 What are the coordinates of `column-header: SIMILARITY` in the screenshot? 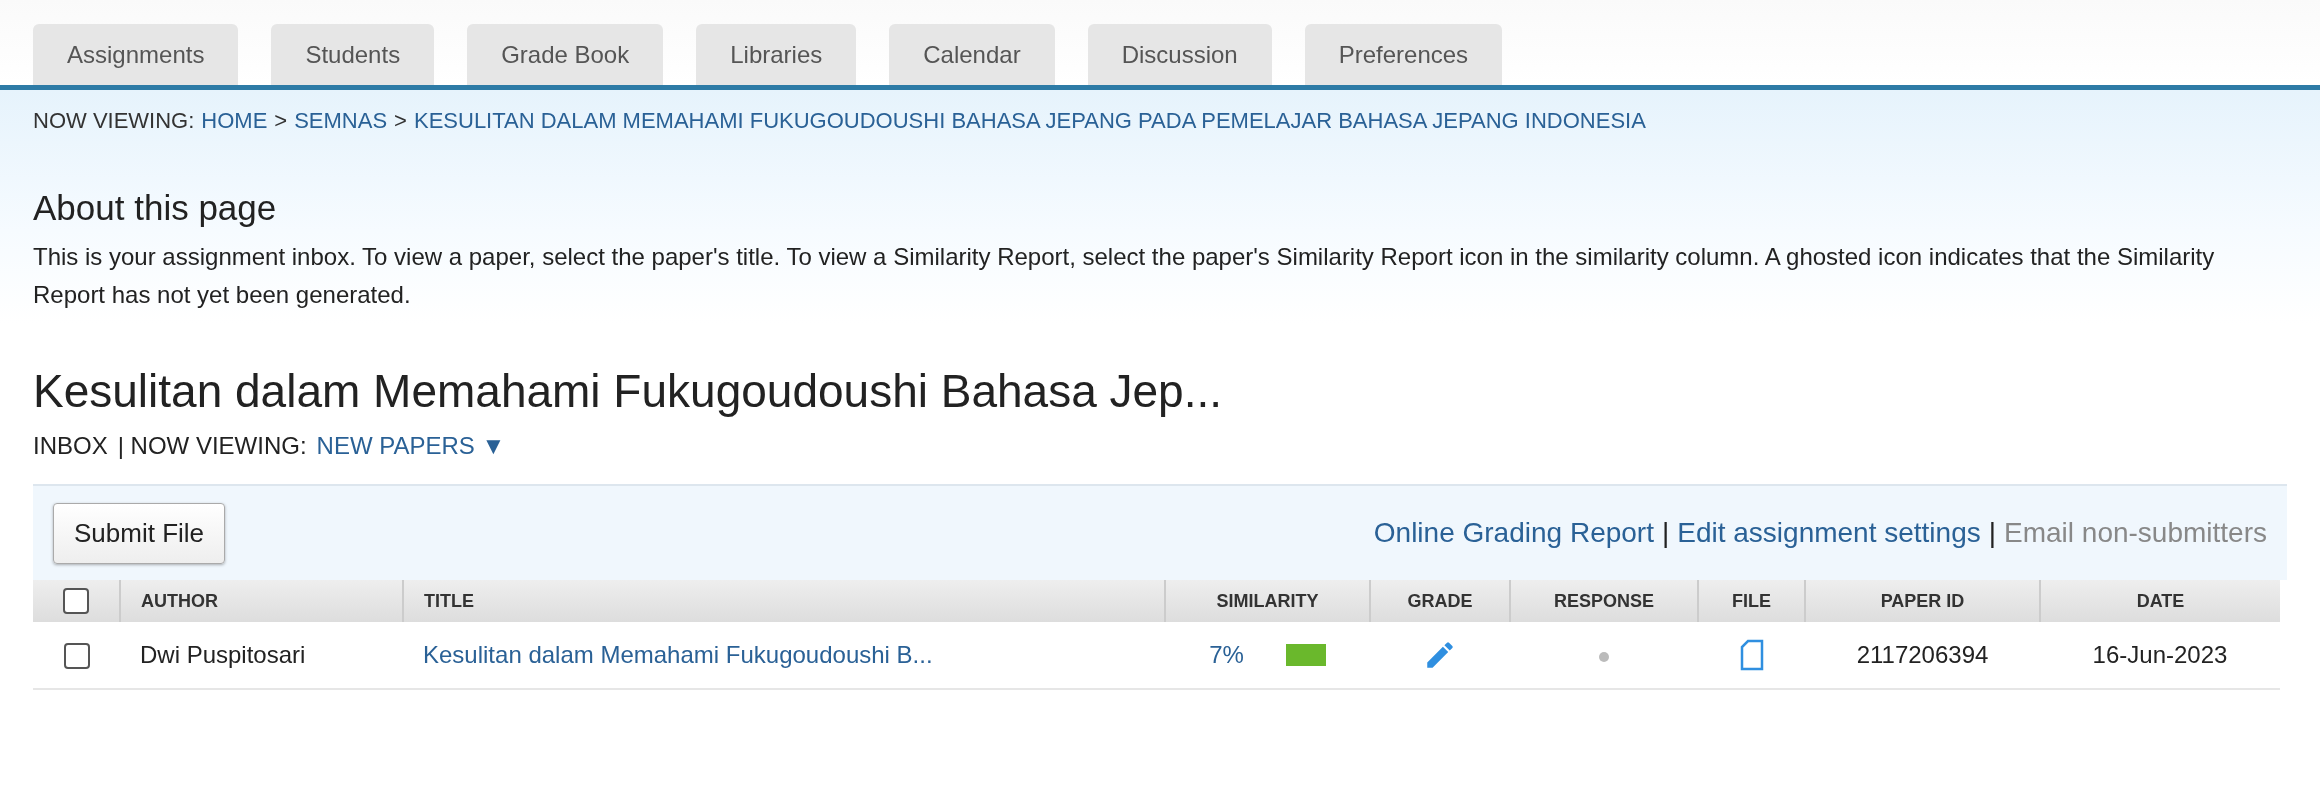 It's located at (1267, 601).